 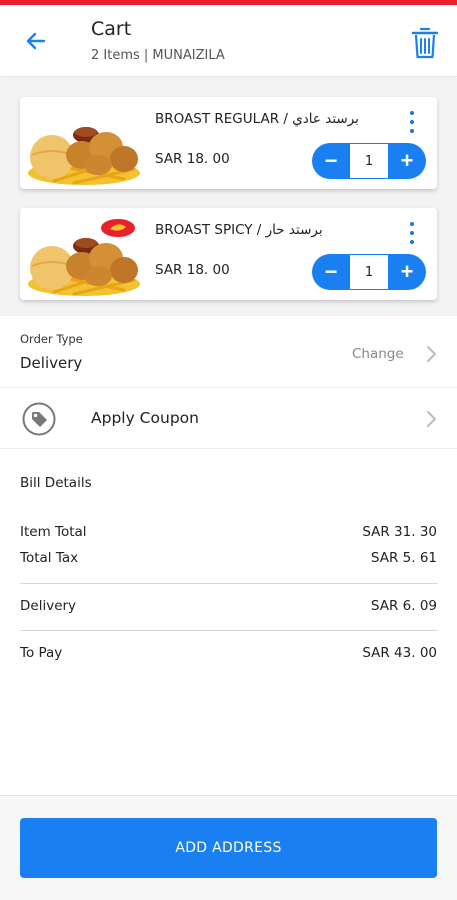 I want to click on trash-icon, so click(x=425, y=43).